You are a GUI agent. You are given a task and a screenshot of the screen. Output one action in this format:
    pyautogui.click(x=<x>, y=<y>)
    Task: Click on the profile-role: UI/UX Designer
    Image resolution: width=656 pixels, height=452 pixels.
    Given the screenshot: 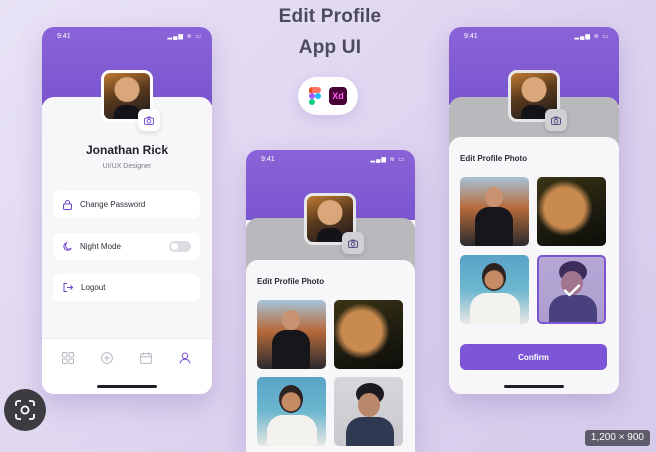 What is the action you would take?
    pyautogui.click(x=127, y=166)
    